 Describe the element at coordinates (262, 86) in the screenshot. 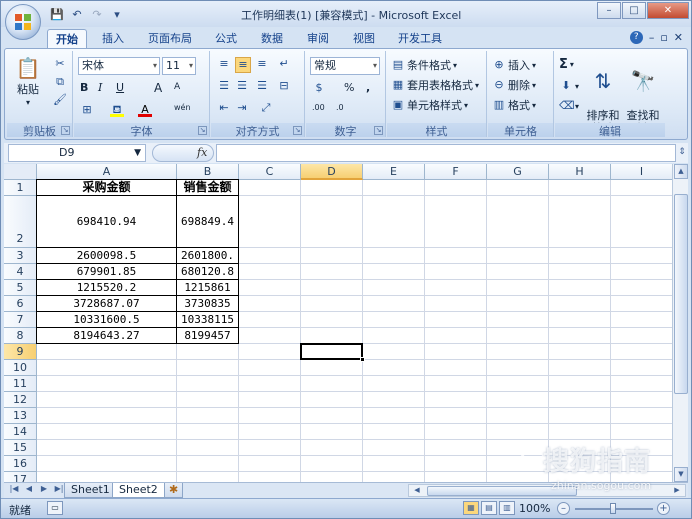

I see `align-right-button: ☰` at that location.